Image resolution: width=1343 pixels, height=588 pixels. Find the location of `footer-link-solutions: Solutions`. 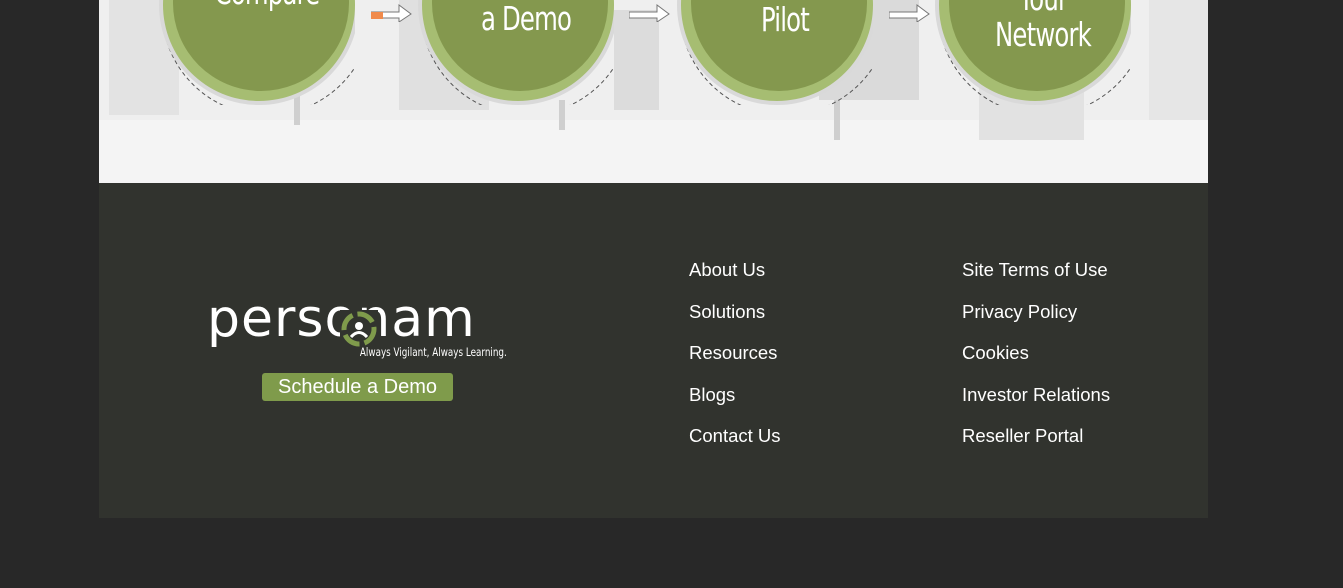

footer-link-solutions: Solutions is located at coordinates (735, 316).